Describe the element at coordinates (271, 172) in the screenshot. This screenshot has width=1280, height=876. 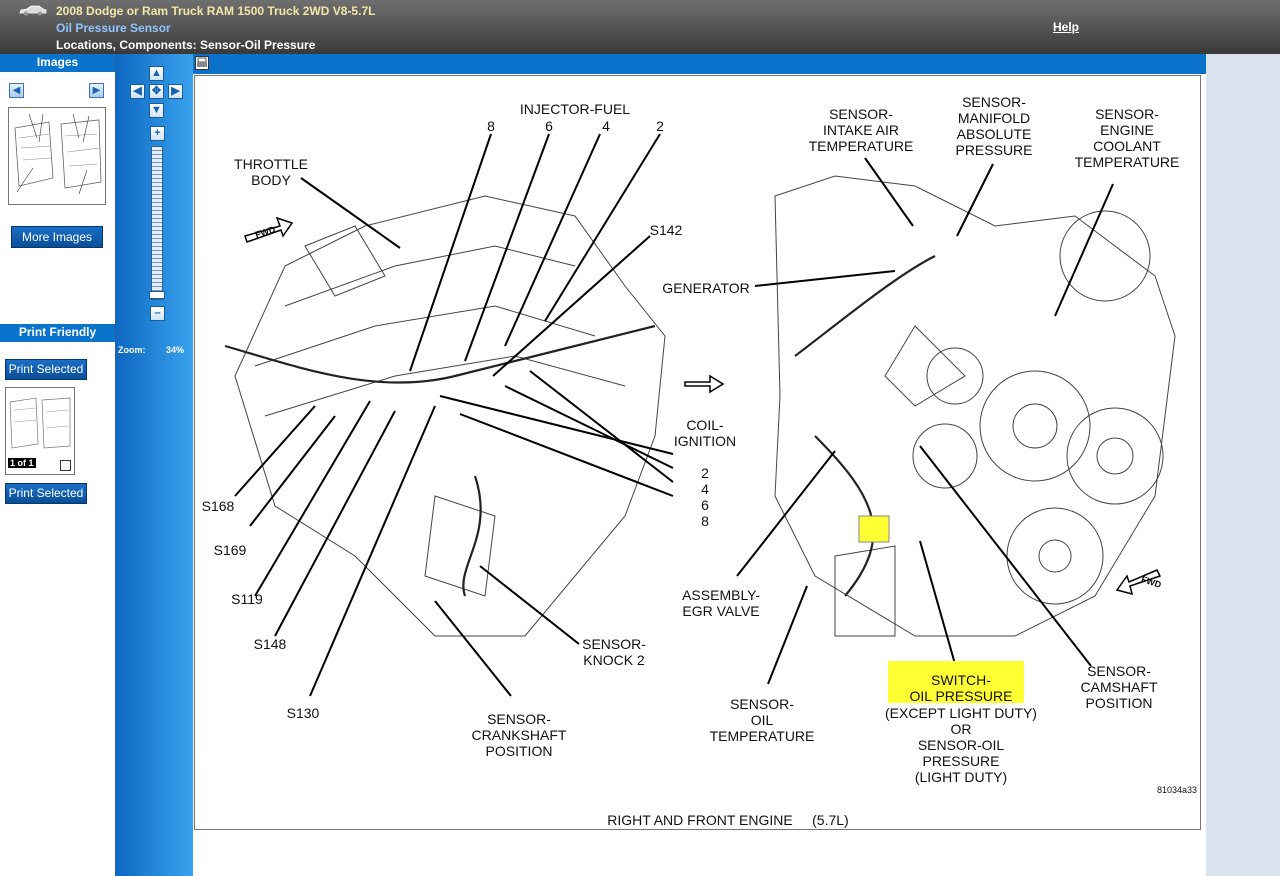
I see `label-throttle-body: THROTTLE BODY` at that location.